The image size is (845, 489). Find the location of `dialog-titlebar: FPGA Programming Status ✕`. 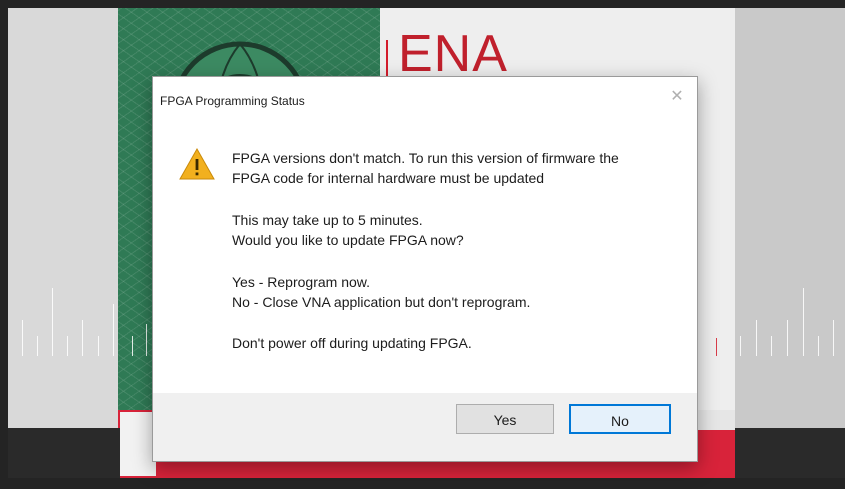

dialog-titlebar: FPGA Programming Status ✕ is located at coordinates (425, 101).